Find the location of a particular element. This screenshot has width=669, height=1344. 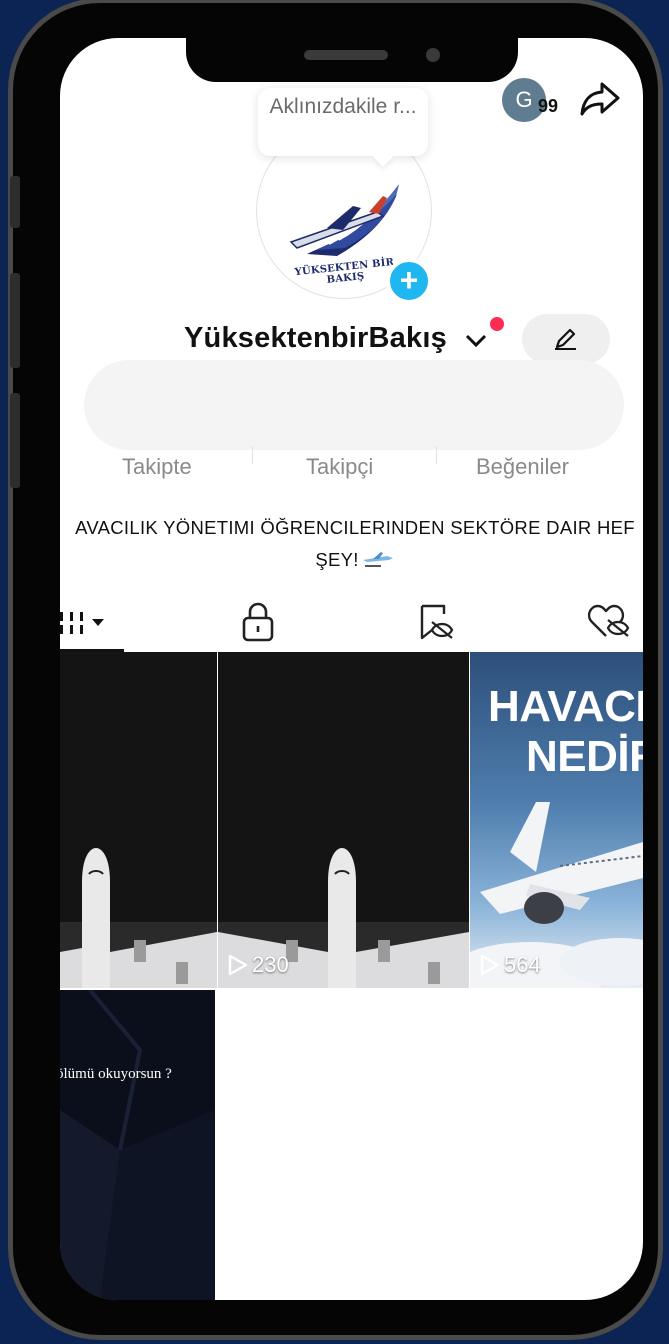

view-count-text: 564 is located at coordinates (522, 964).